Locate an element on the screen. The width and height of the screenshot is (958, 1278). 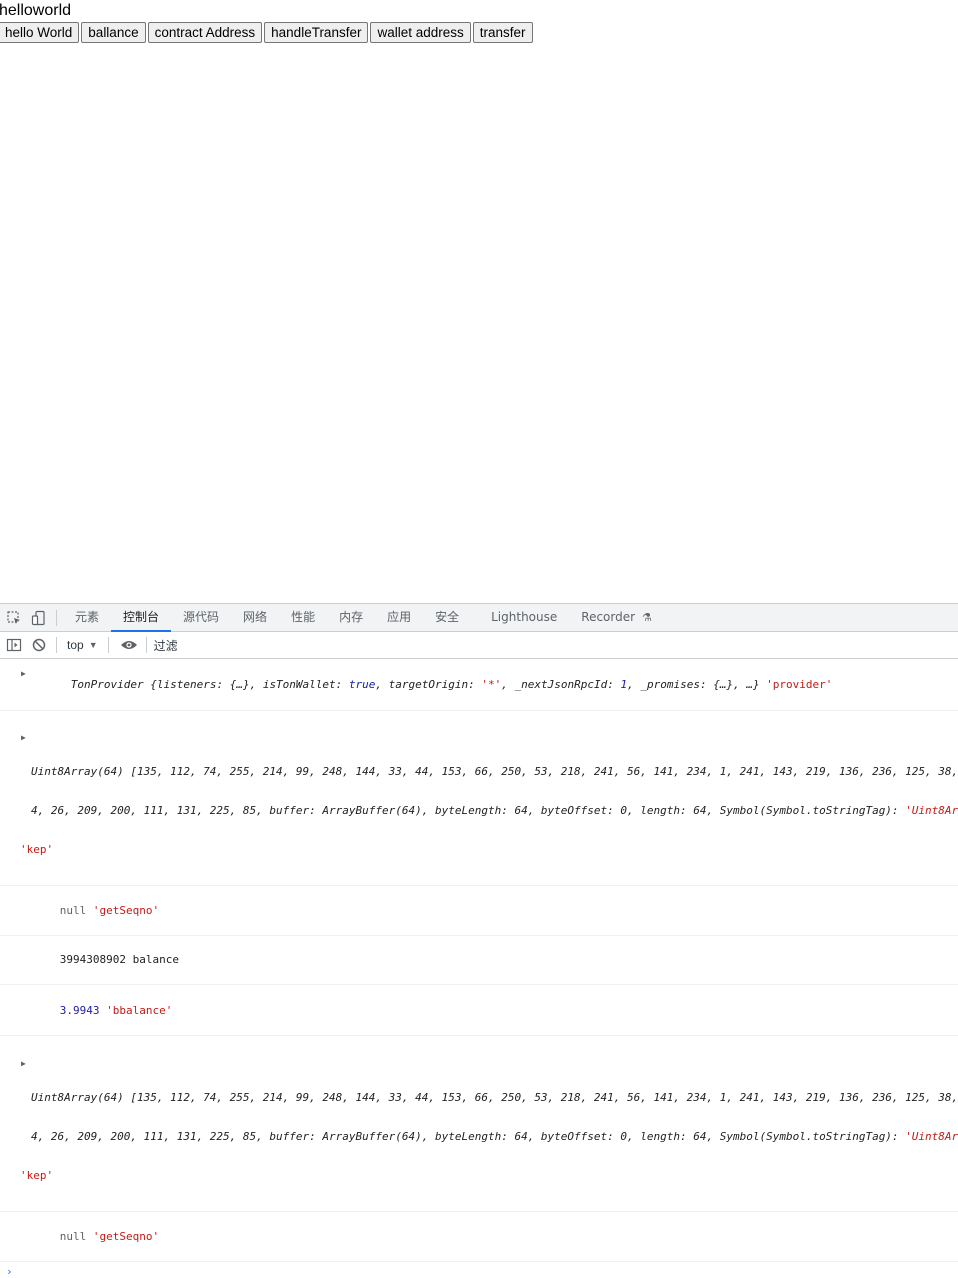
context-value: top is located at coordinates (75, 645).